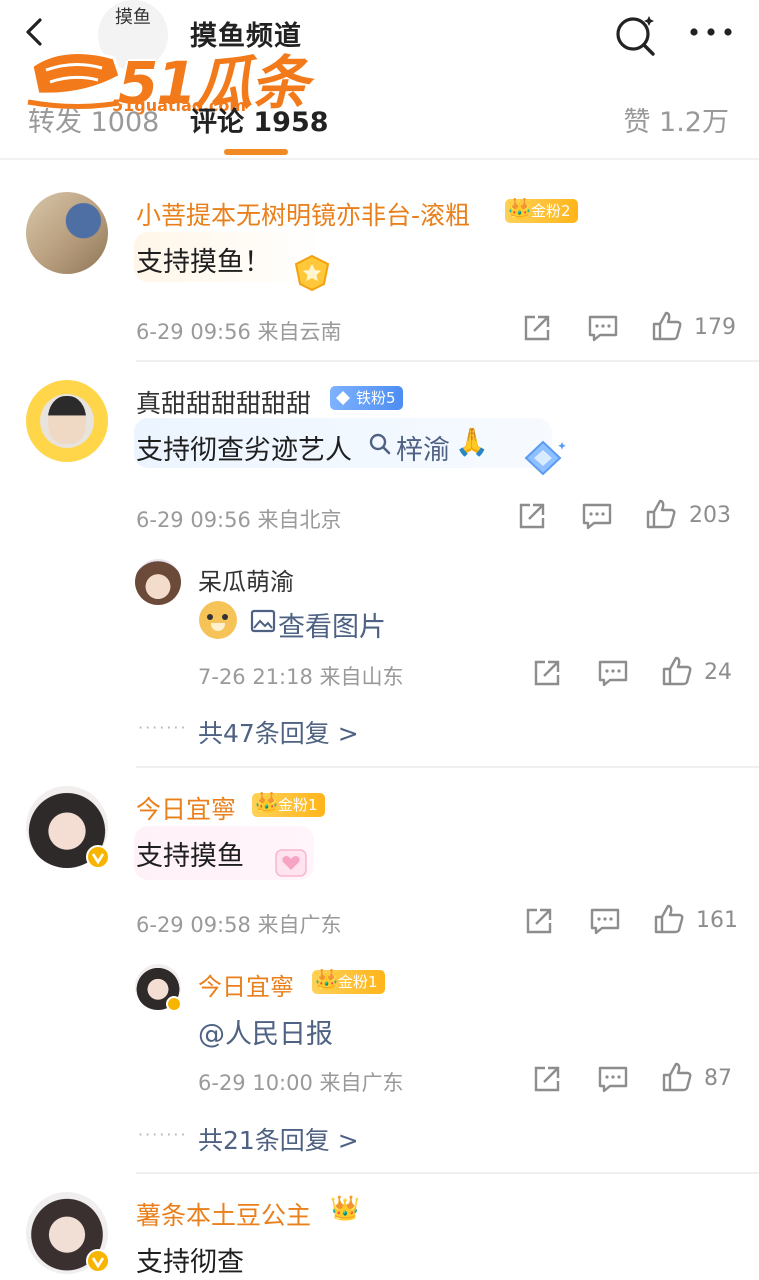  What do you see at coordinates (423, 447) in the screenshot?
I see `topic-link: 梓渝` at bounding box center [423, 447].